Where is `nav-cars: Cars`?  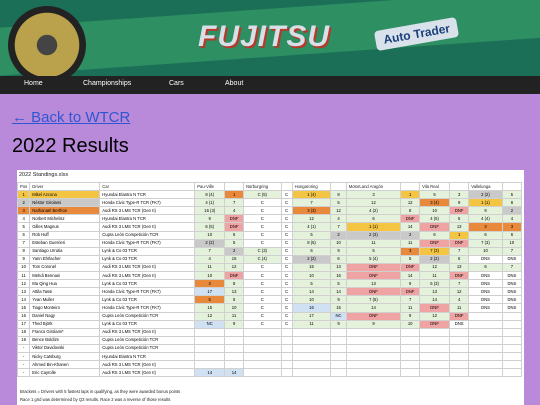 nav-cars: Cars is located at coordinates (176, 83).